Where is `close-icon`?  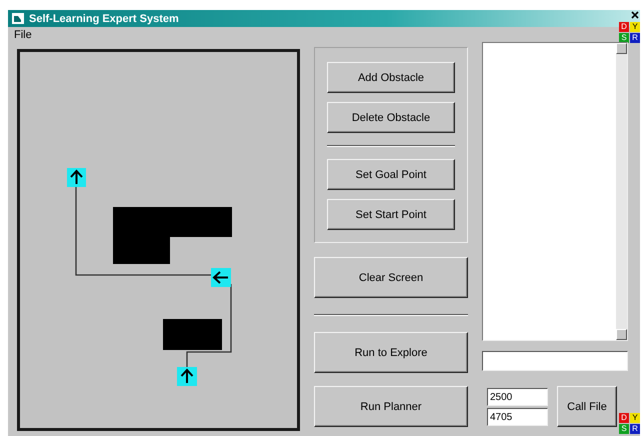
close-icon is located at coordinates (635, 15).